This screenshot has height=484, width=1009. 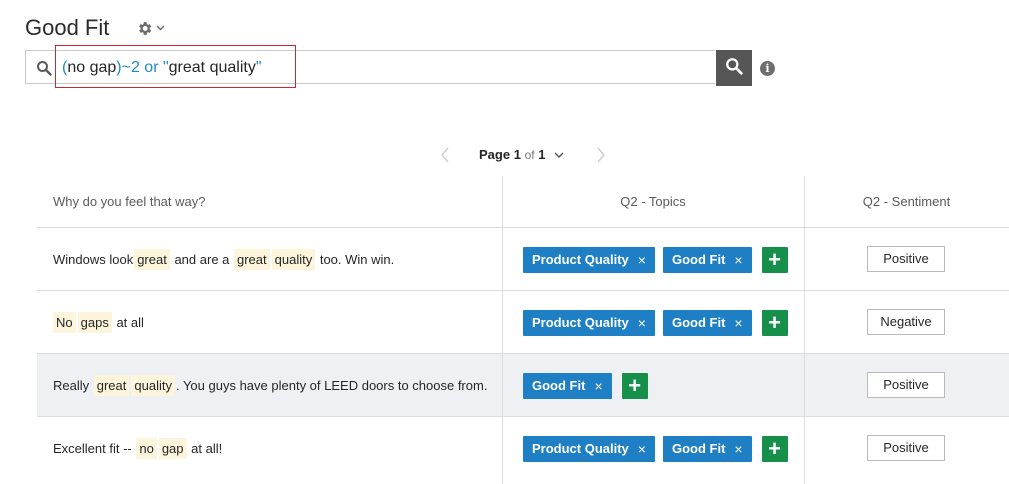 I want to click on topic-tags: Good Fit × +, so click(x=585, y=385).